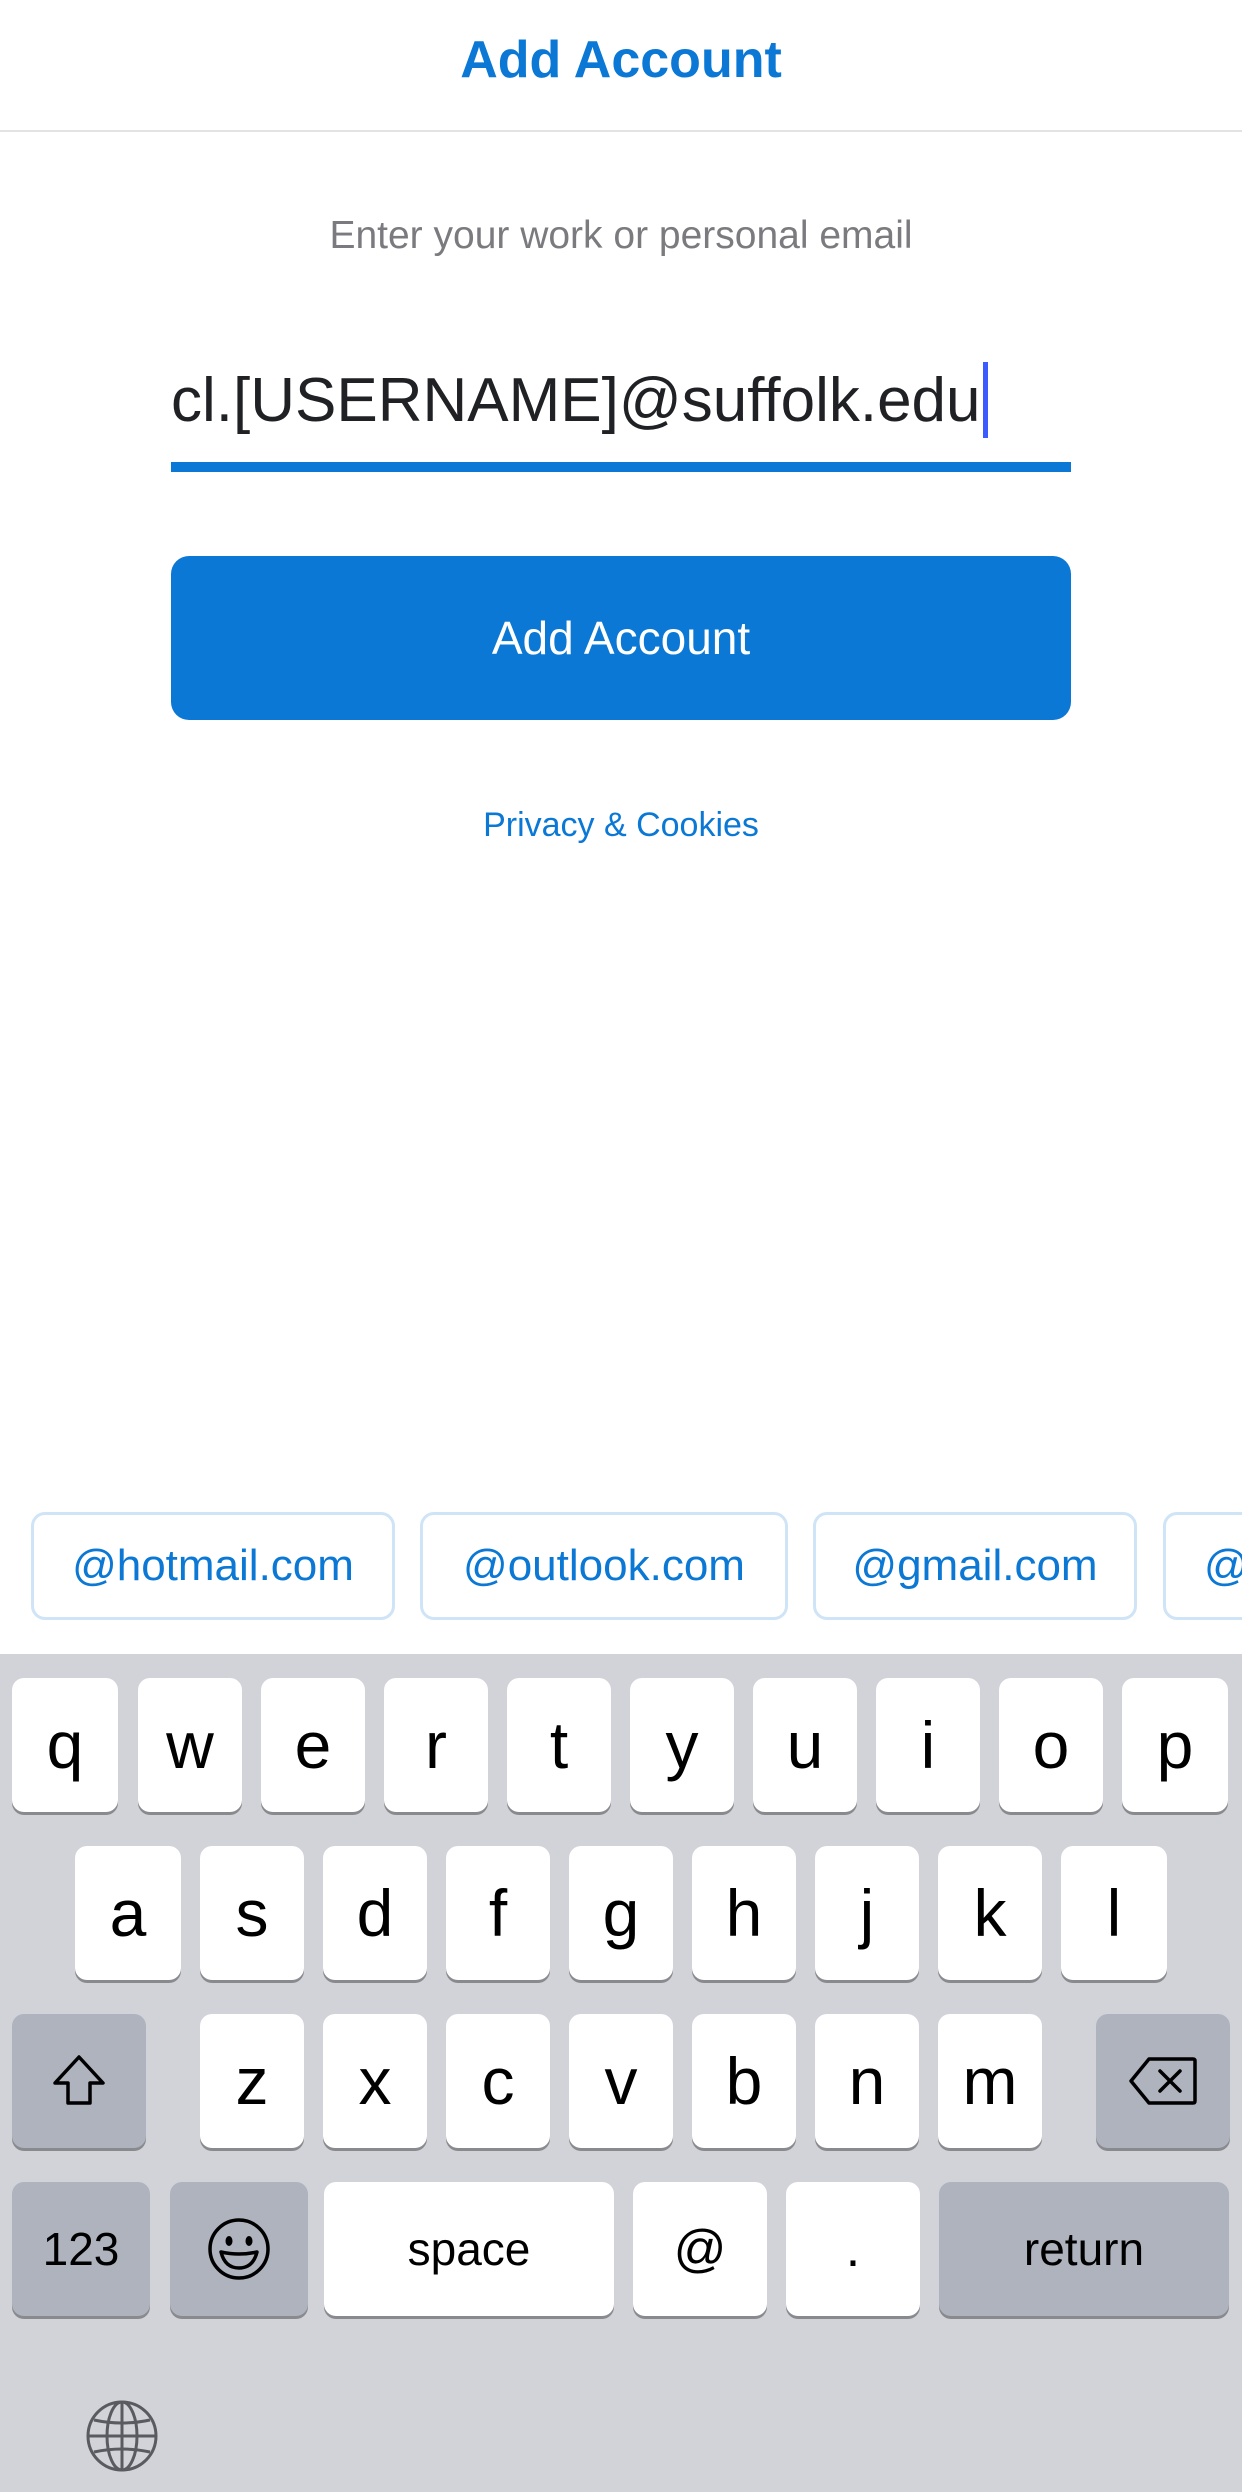  Describe the element at coordinates (469, 2249) in the screenshot. I see `space-key: space` at that location.